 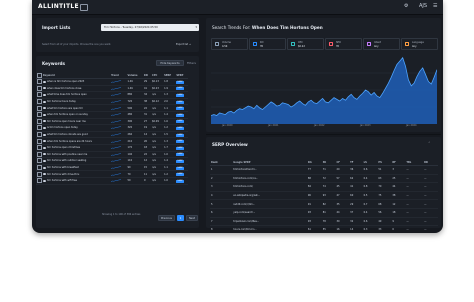 What do you see at coordinates (324, 213) in the screenshot?
I see `serp-row: 6 yelp.com/search... 93 81 44 37 0.4 56 18— —` at bounding box center [324, 213].